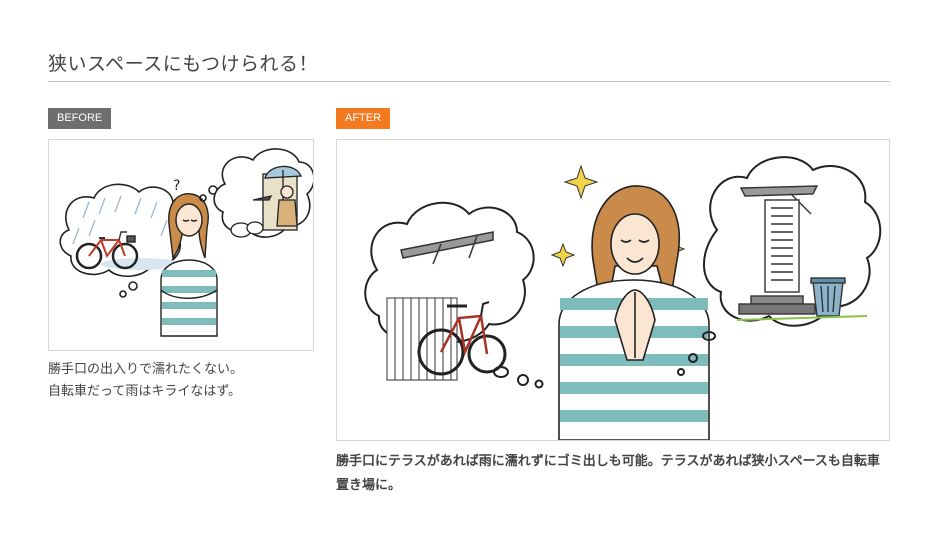  What do you see at coordinates (182, 381) in the screenshot?
I see `before-caption: 勝手口の出入りで濡れたくない。 自転車だって雨はキライなはず。` at bounding box center [182, 381].